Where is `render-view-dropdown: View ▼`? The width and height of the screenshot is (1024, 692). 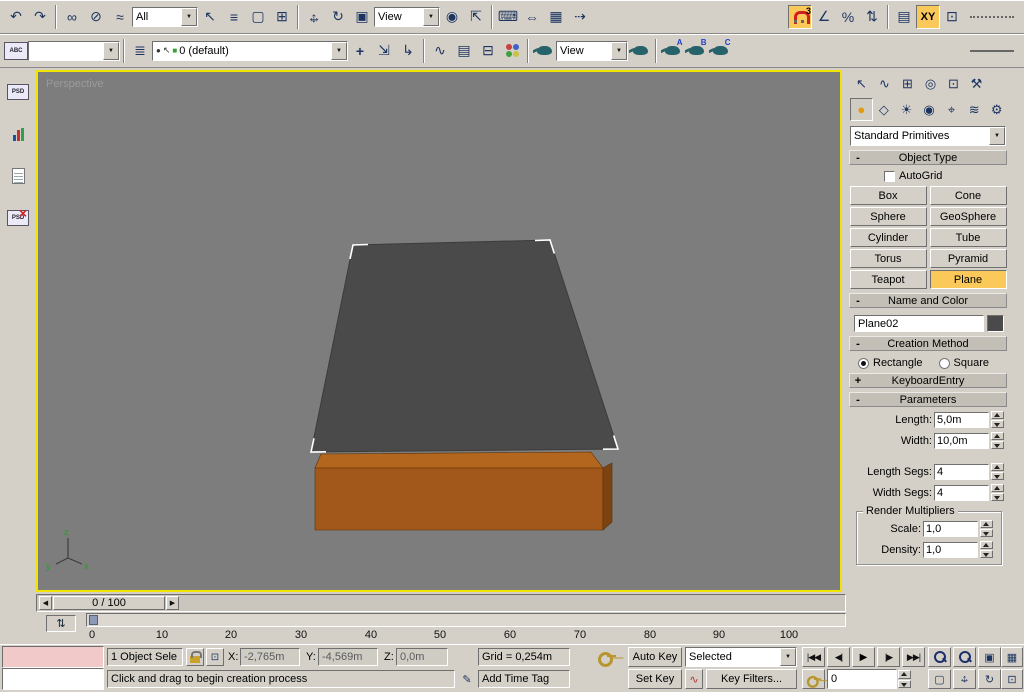
render-view-dropdown: View ▼ is located at coordinates (592, 50).